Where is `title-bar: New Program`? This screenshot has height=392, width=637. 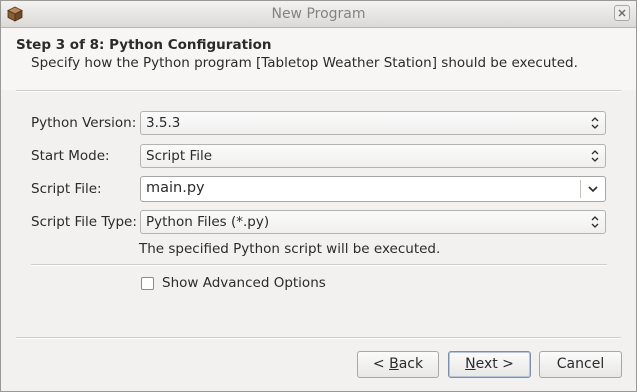
title-bar: New Program is located at coordinates (318, 14).